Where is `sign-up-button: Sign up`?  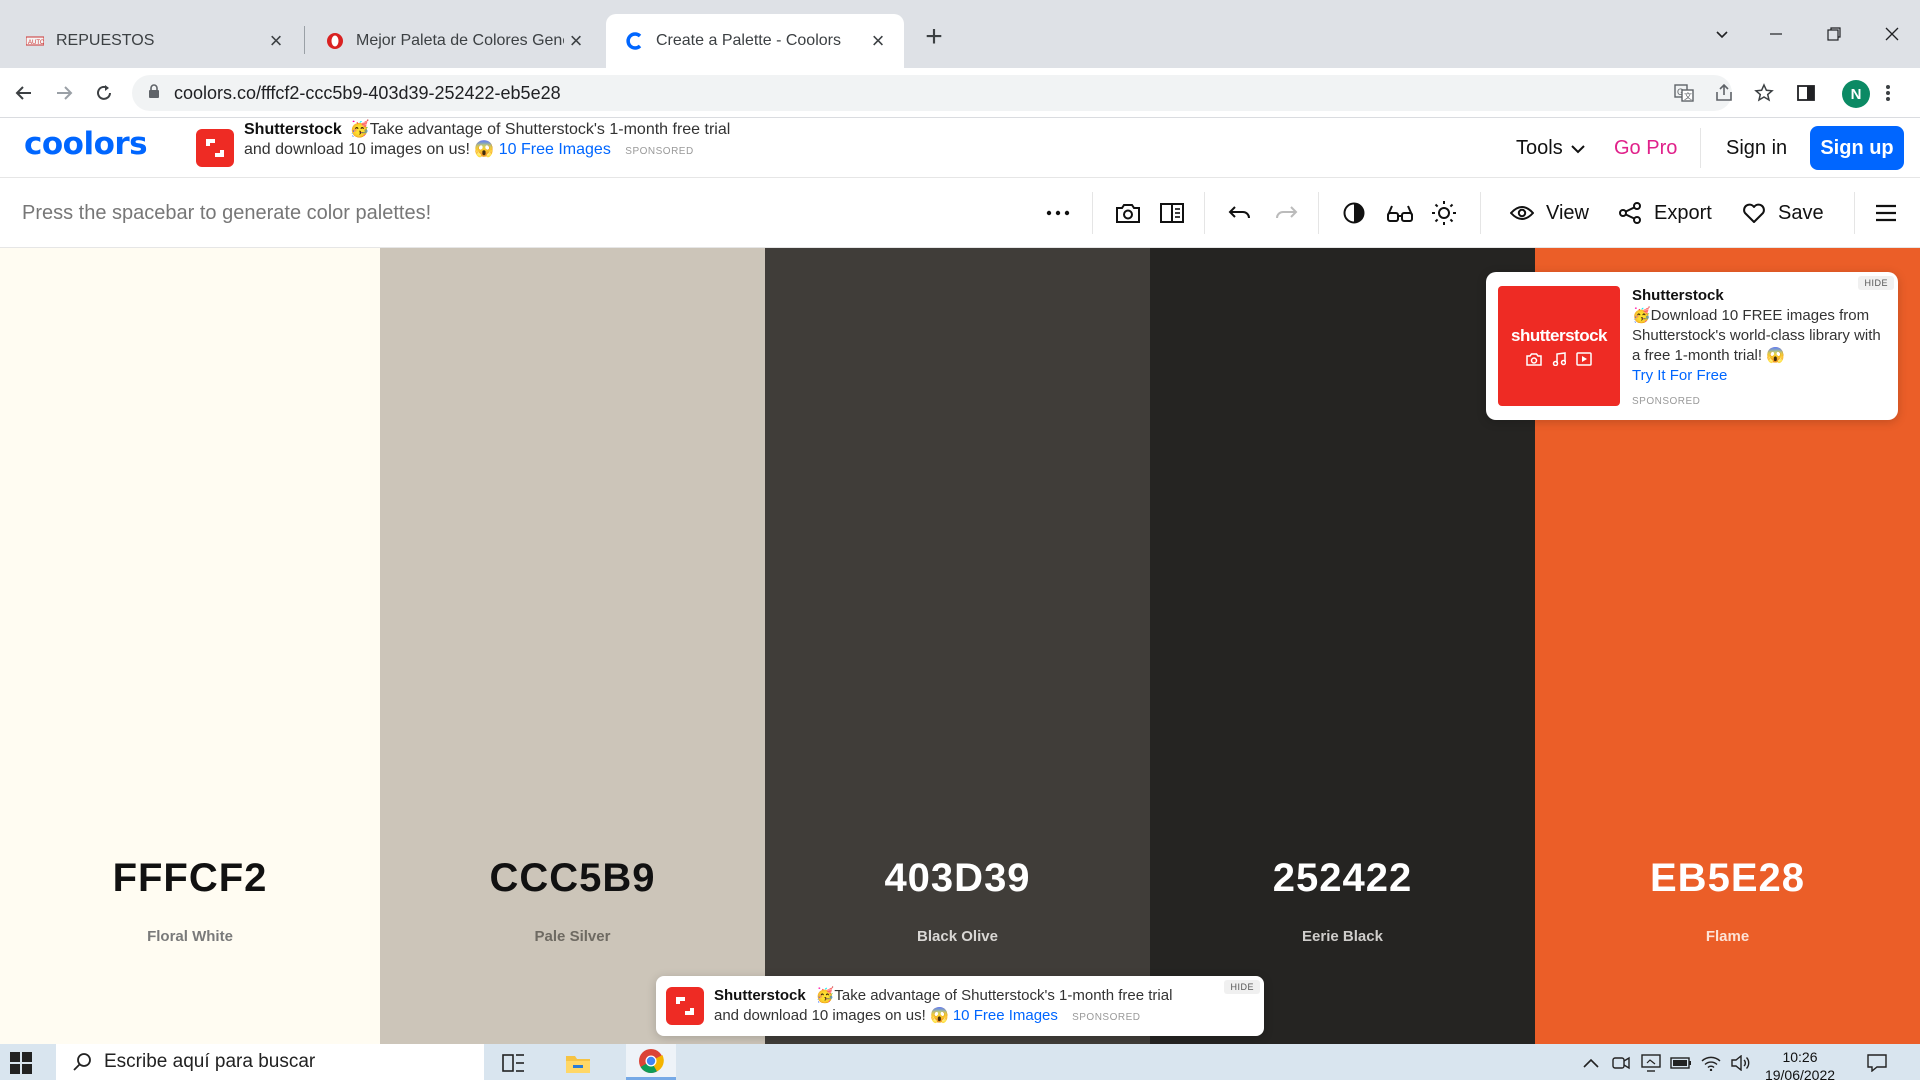
sign-up-button: Sign up is located at coordinates (1857, 148).